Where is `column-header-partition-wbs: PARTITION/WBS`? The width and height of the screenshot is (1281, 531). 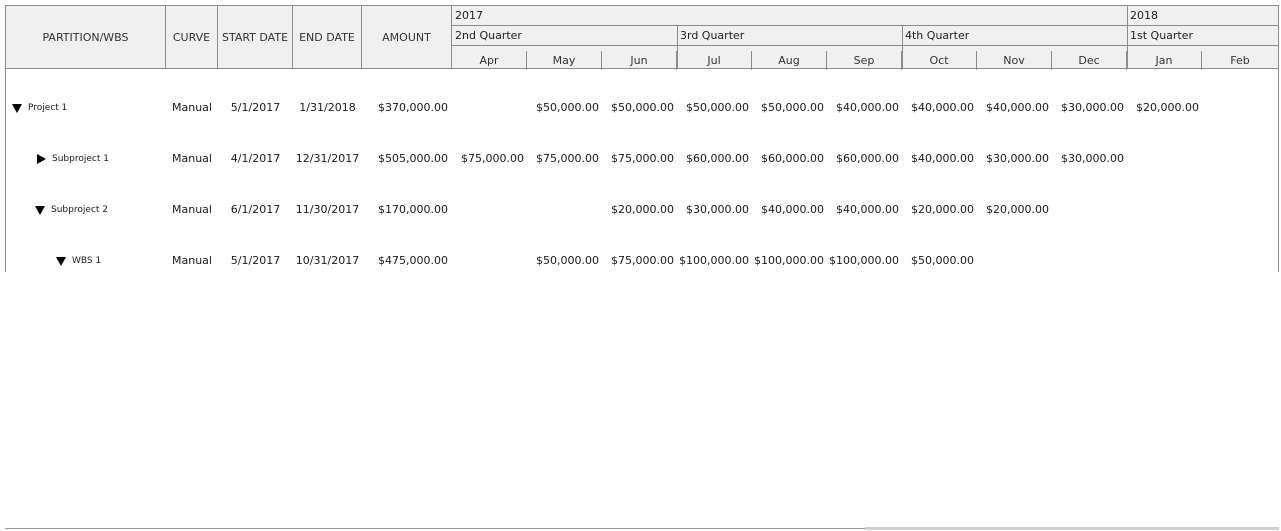 column-header-partition-wbs: PARTITION/WBS is located at coordinates (86, 37).